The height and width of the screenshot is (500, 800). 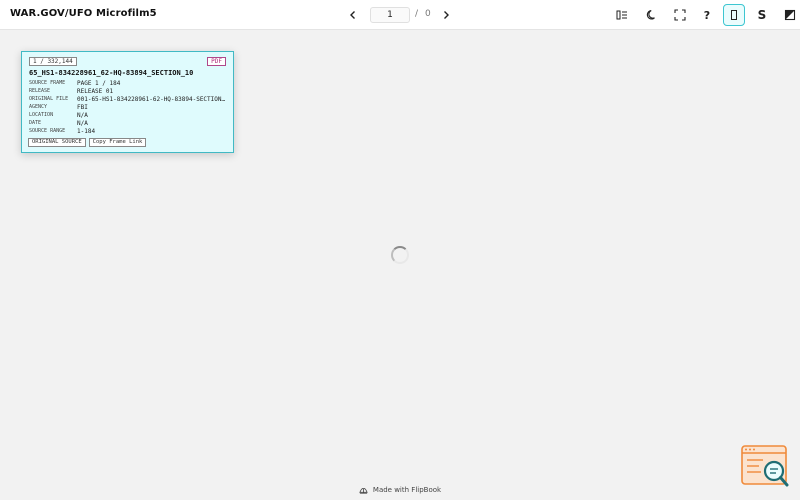 I want to click on fullscreen-button, so click(x=680, y=15).